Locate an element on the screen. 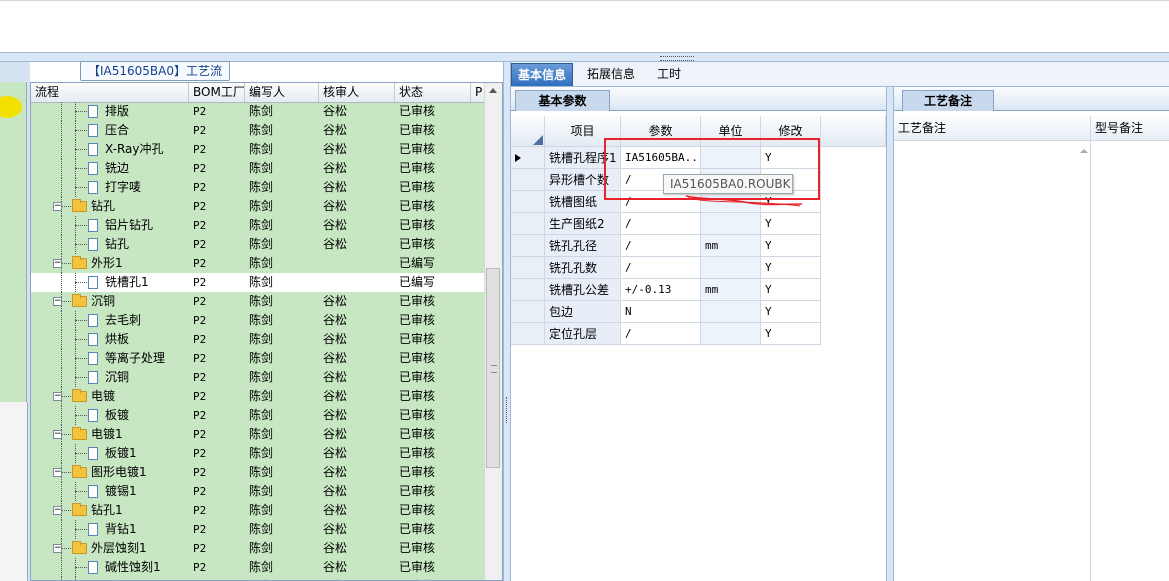 The width and height of the screenshot is (1169, 581). tree-row: 板镀1 P2 陈剑 谷松 已审核 is located at coordinates (257, 453).